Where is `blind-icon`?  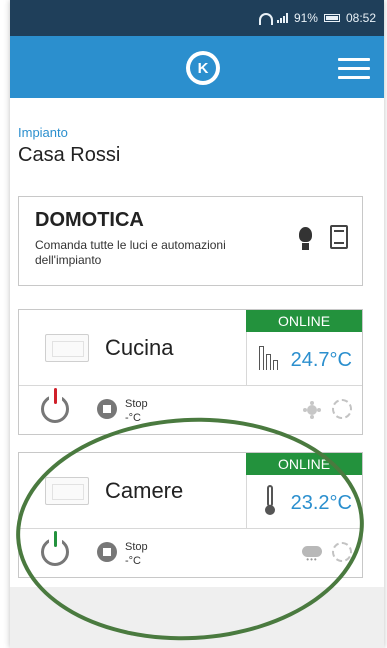
blind-icon is located at coordinates (339, 237).